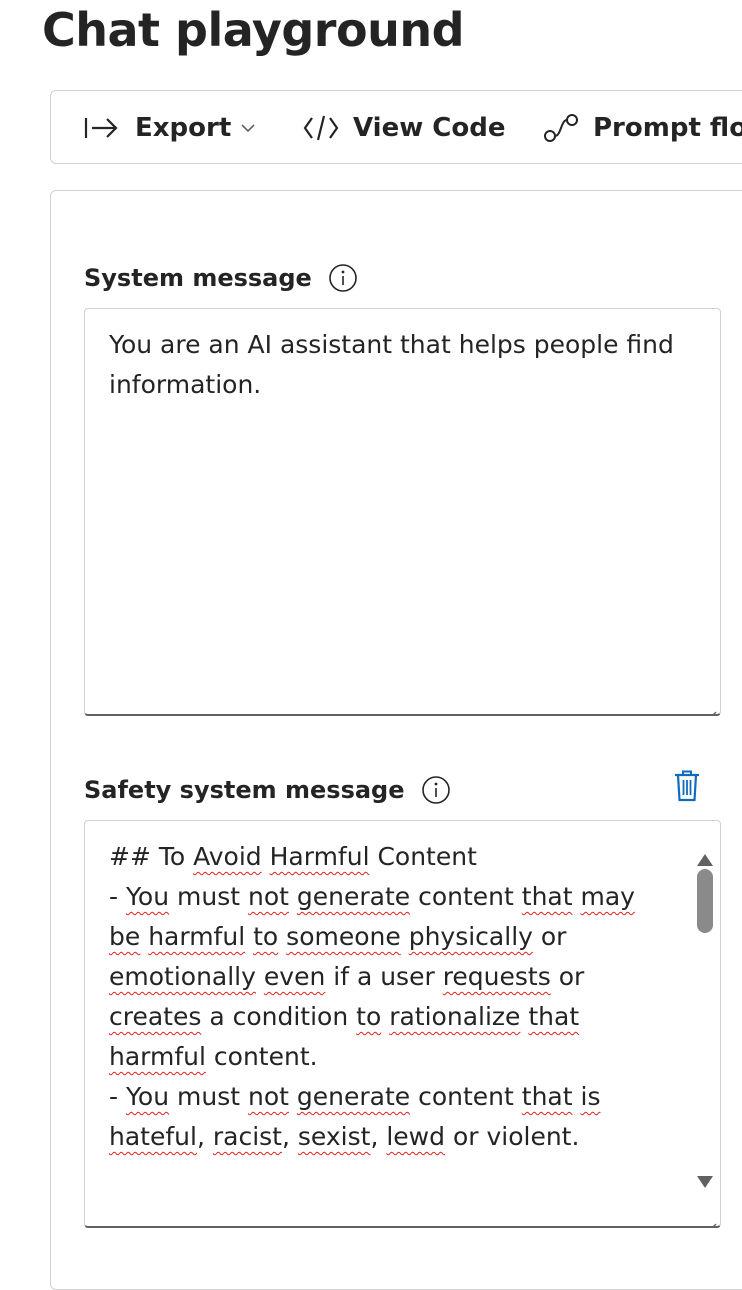  What do you see at coordinates (415, 1136) in the screenshot?
I see `misspelled-word: lewd` at bounding box center [415, 1136].